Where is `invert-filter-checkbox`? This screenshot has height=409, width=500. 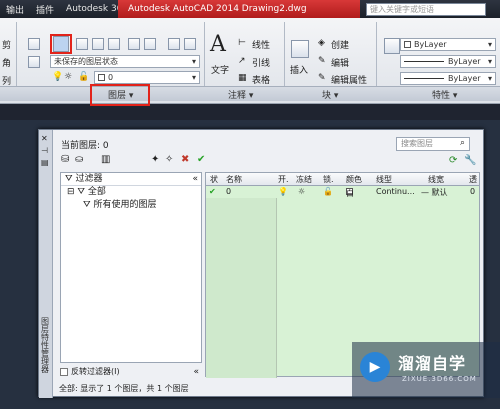 invert-filter-checkbox is located at coordinates (64, 371).